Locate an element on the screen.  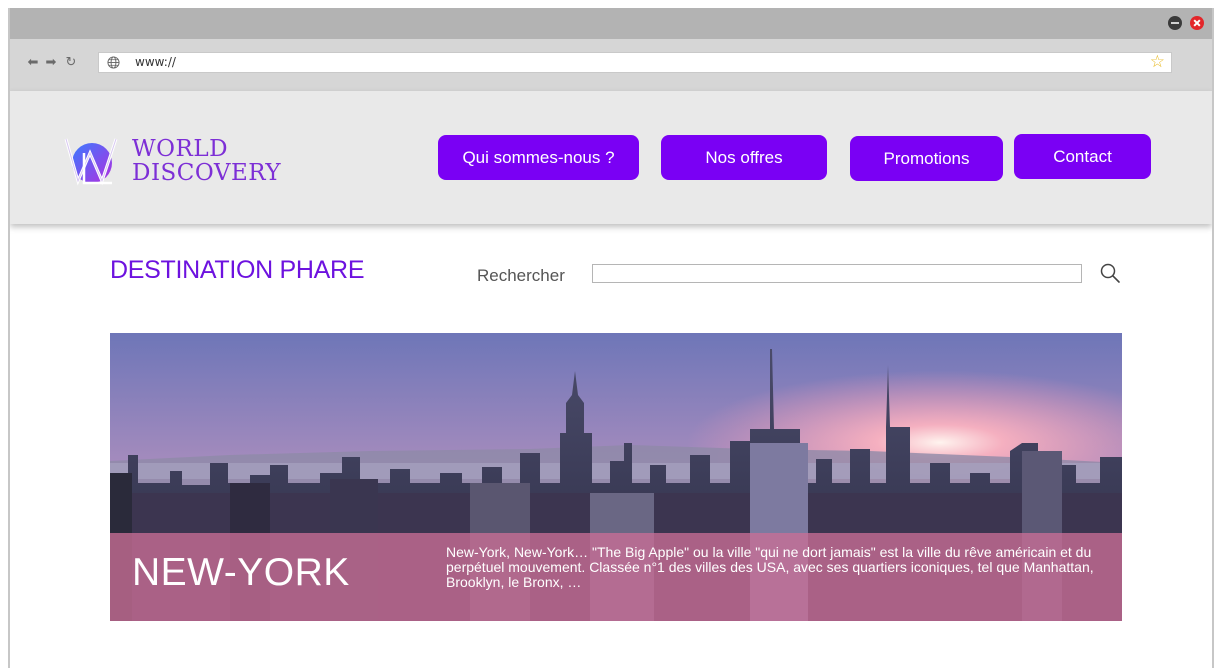
browser-toolbar: ⬅ ➡ ↻ www:// ☆ is located at coordinates (611, 65).